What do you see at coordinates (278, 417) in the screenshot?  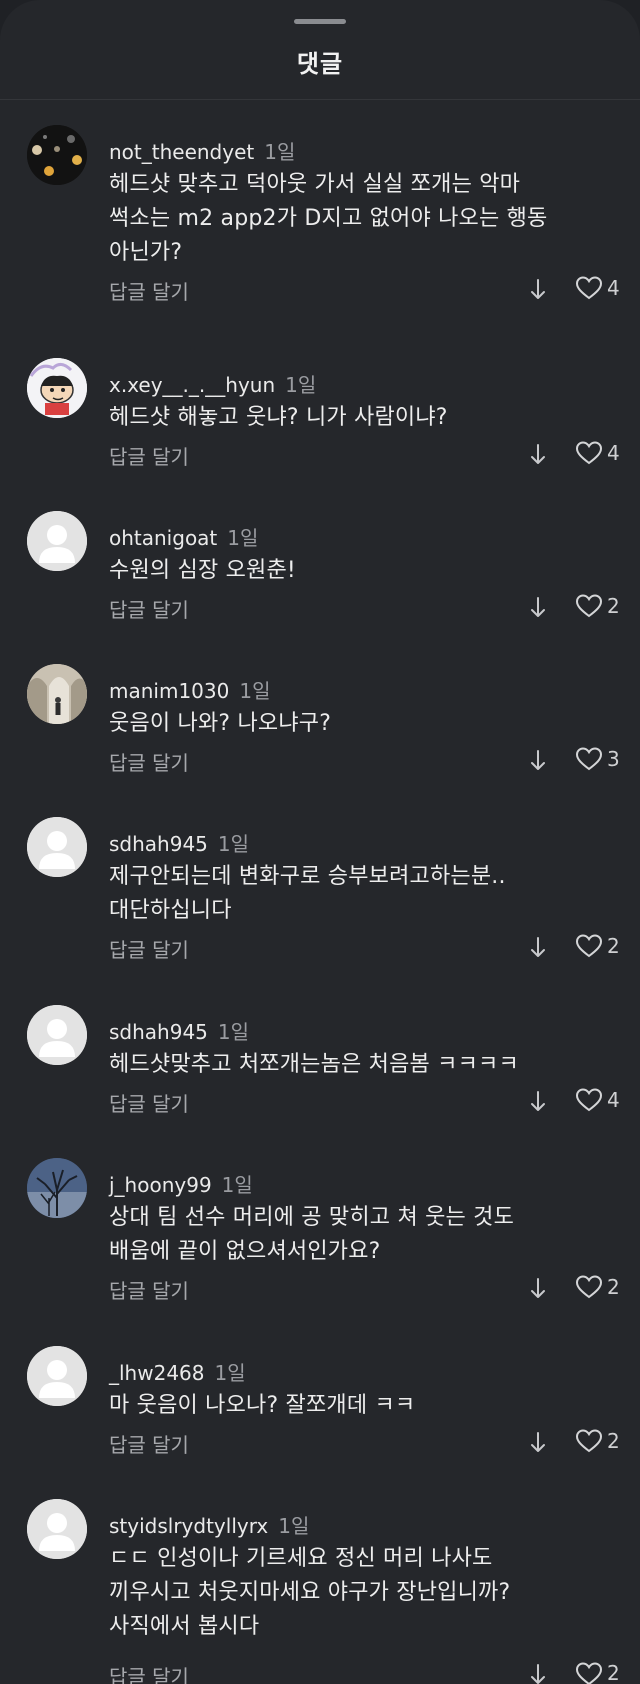 I see `comment-text: 헤드샷 해놓고 웃냐? 니가 사람이냐?` at bounding box center [278, 417].